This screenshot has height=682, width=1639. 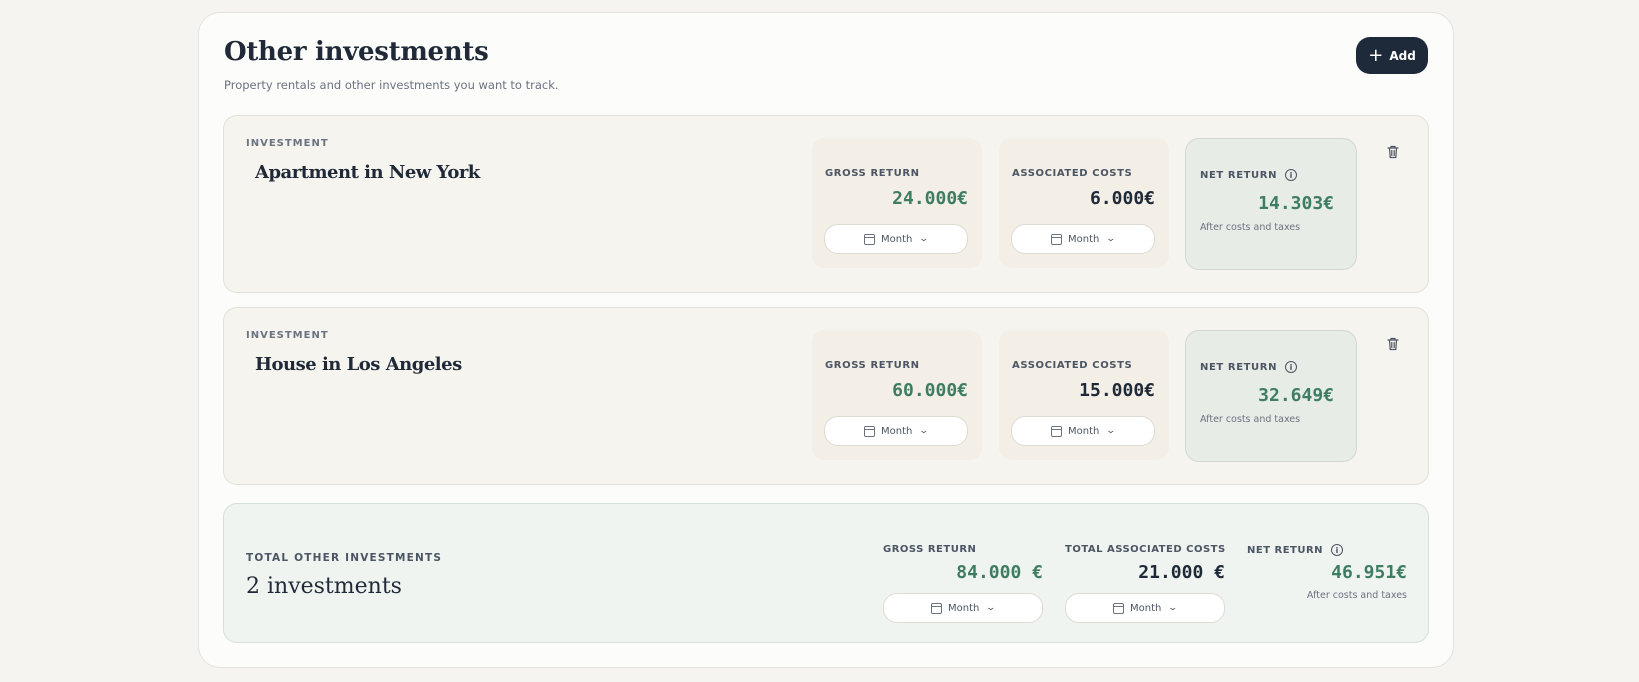 What do you see at coordinates (1122, 198) in the screenshot?
I see `associated-costs-value: 6.000€` at bounding box center [1122, 198].